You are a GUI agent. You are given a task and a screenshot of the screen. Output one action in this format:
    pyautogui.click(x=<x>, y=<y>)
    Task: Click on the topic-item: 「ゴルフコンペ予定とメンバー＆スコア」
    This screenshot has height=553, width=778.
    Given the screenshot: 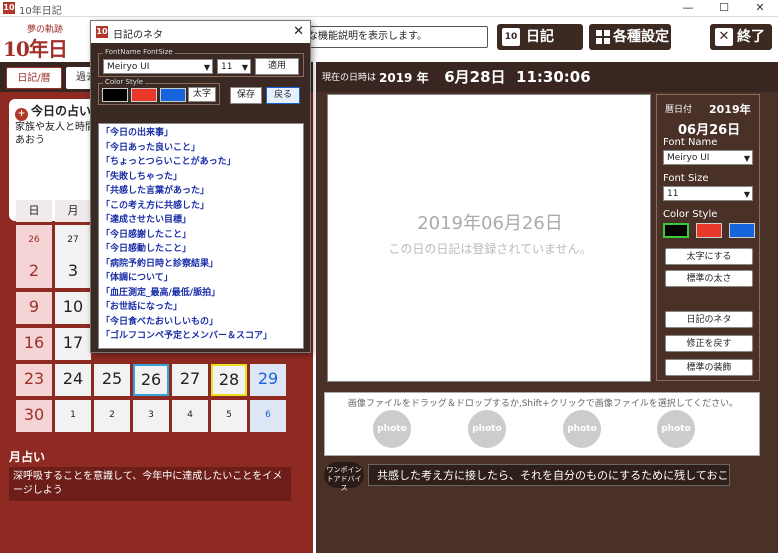 What is the action you would take?
    pyautogui.click(x=201, y=336)
    